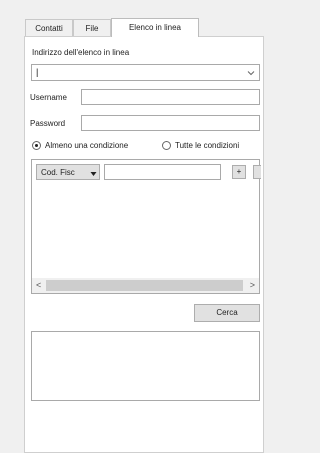 This screenshot has width=320, height=453. What do you see at coordinates (252, 285) in the screenshot?
I see `scroll-right-arrow: >` at bounding box center [252, 285].